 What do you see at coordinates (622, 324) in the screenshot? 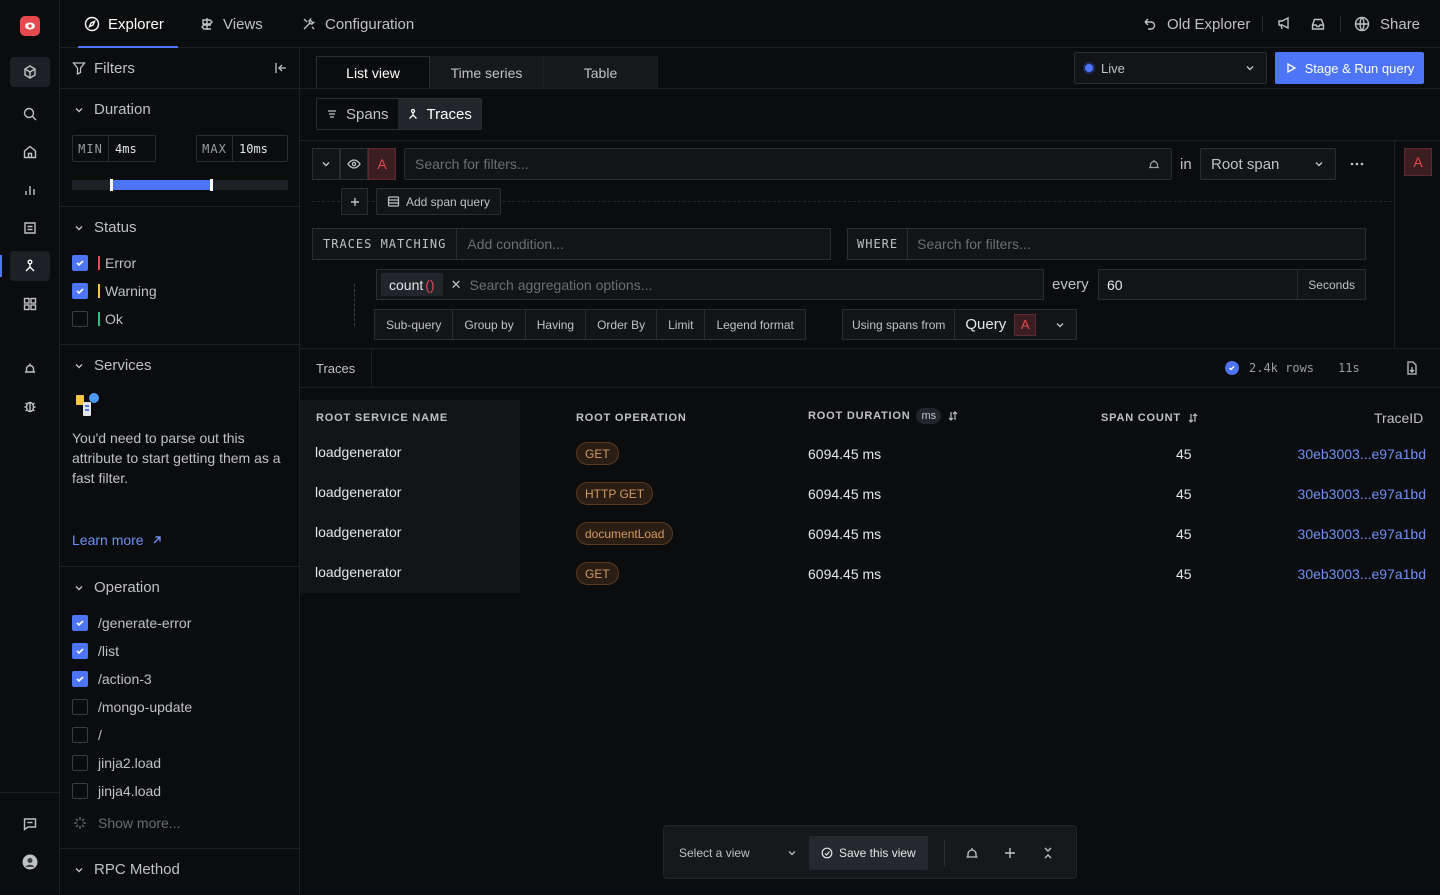
I see `order-by-button: Order By` at bounding box center [622, 324].